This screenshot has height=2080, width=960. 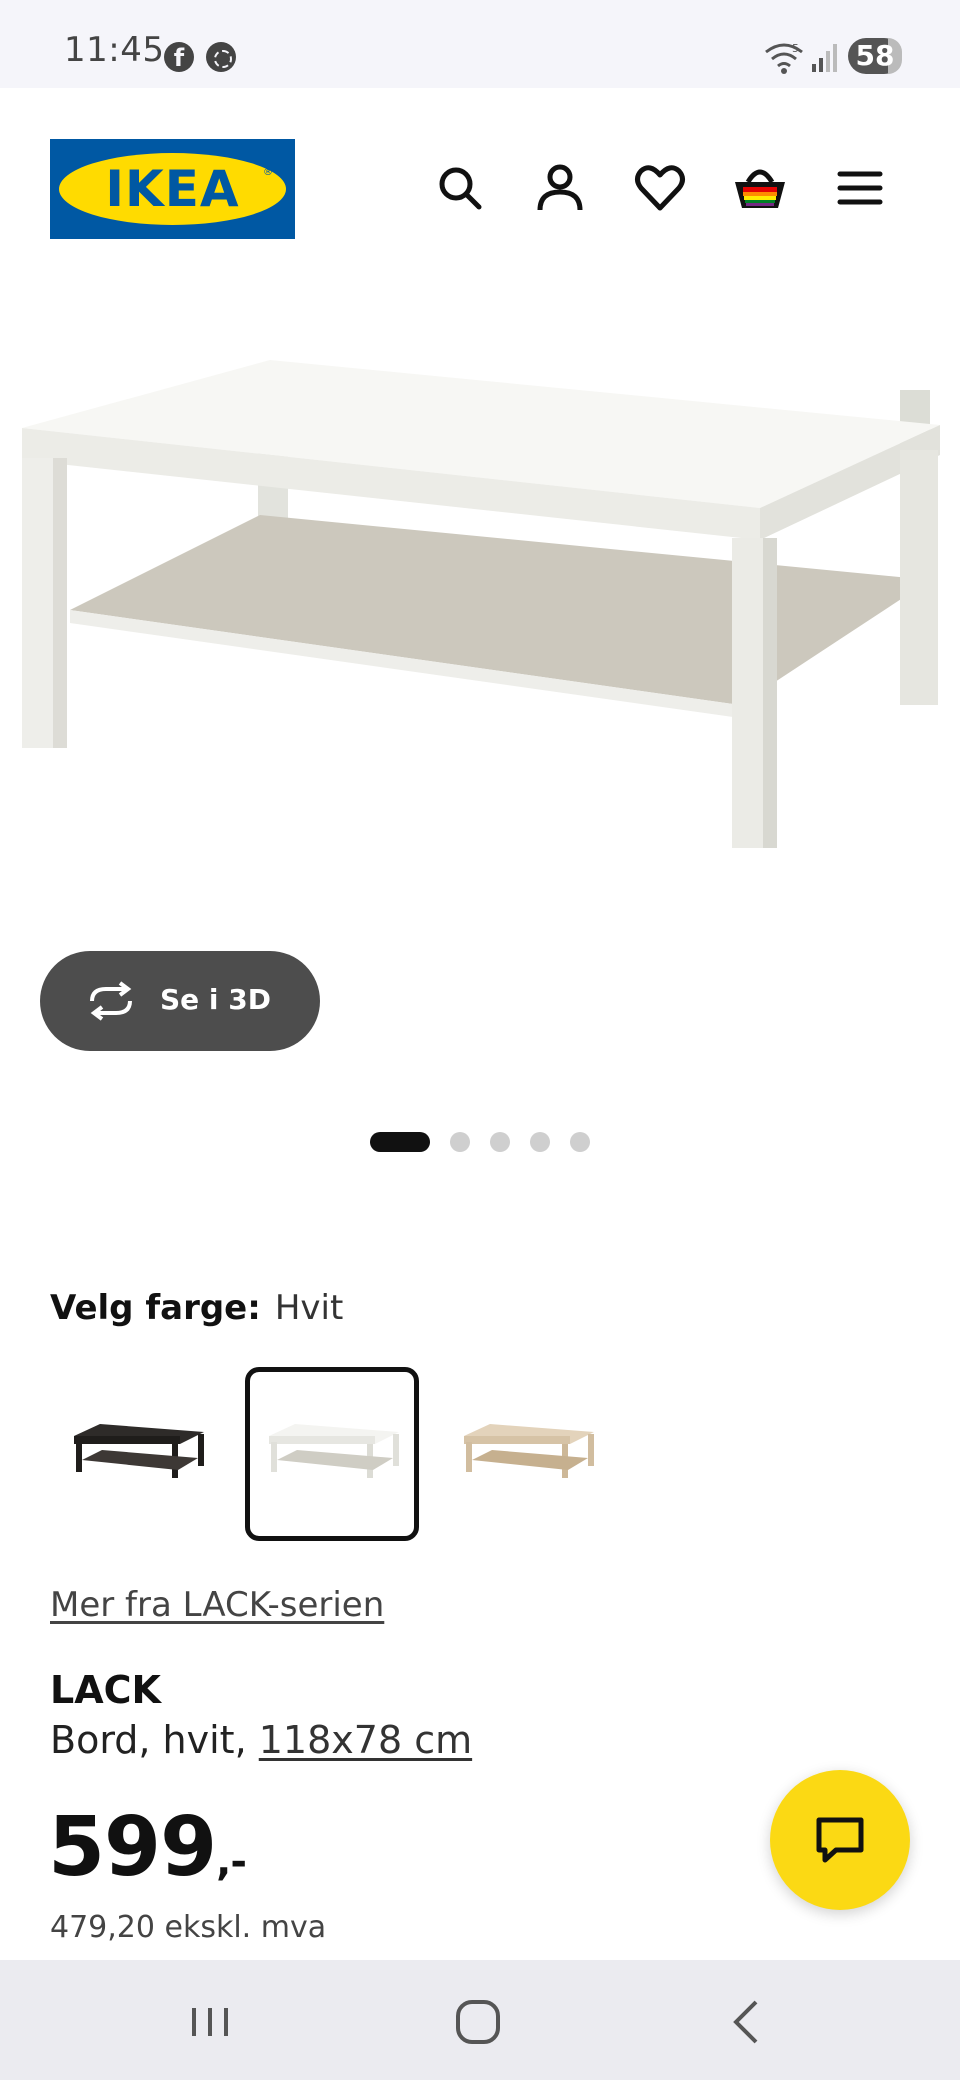 What do you see at coordinates (154, 1740) in the screenshot?
I see `product-description-text: Bord, hvit,` at bounding box center [154, 1740].